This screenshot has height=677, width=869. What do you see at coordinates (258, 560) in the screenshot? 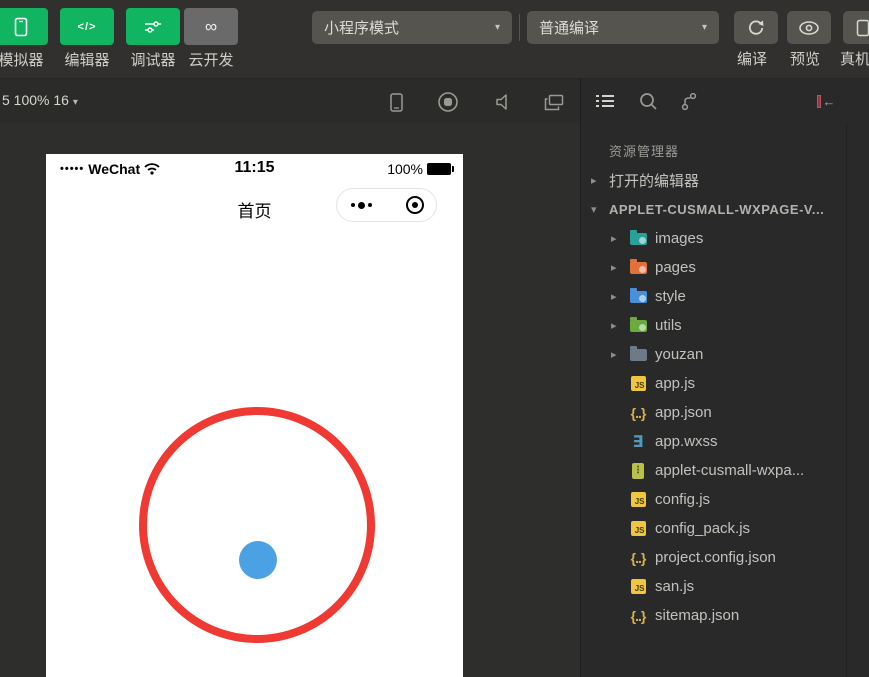
I see `blue-dot-shape` at bounding box center [258, 560].